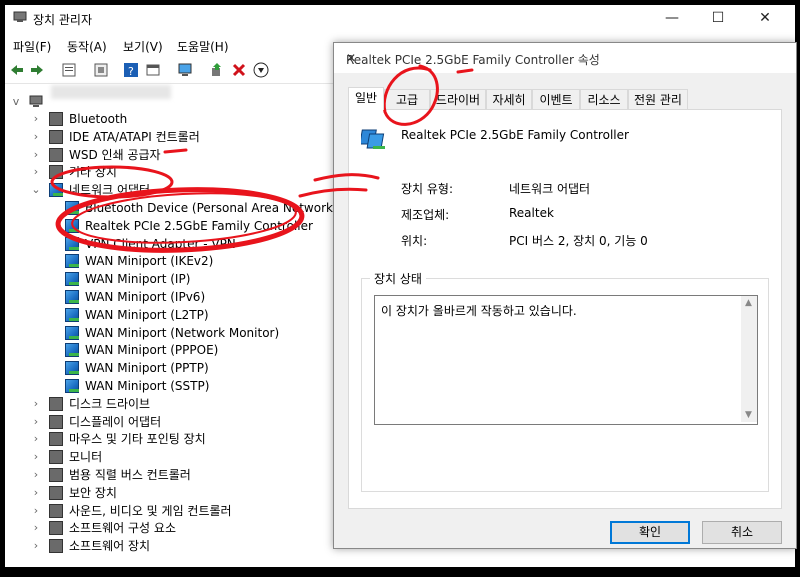  I want to click on tree-item-label: IDE ATA/ATAPI 컨트롤러, so click(134, 137).